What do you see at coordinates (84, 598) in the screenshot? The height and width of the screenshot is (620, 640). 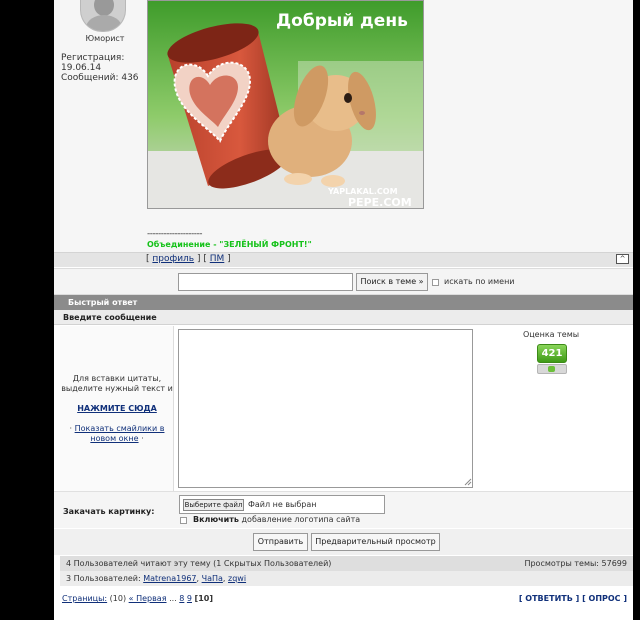 I see `pages-label-link: Страницы:` at bounding box center [84, 598].